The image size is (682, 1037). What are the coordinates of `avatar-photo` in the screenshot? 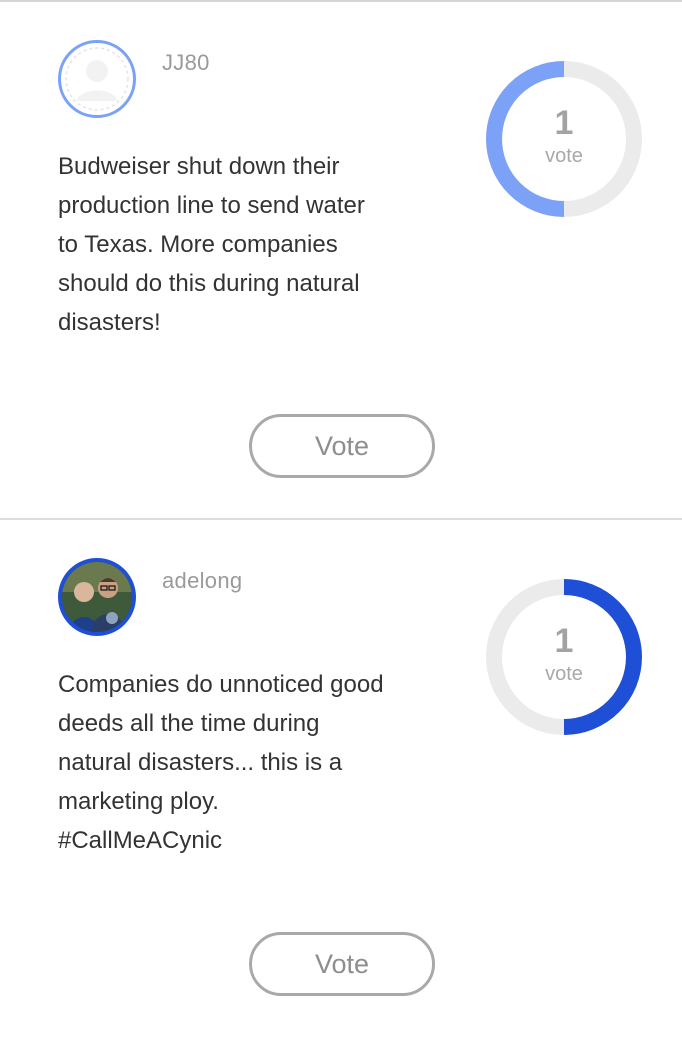 It's located at (97, 597).